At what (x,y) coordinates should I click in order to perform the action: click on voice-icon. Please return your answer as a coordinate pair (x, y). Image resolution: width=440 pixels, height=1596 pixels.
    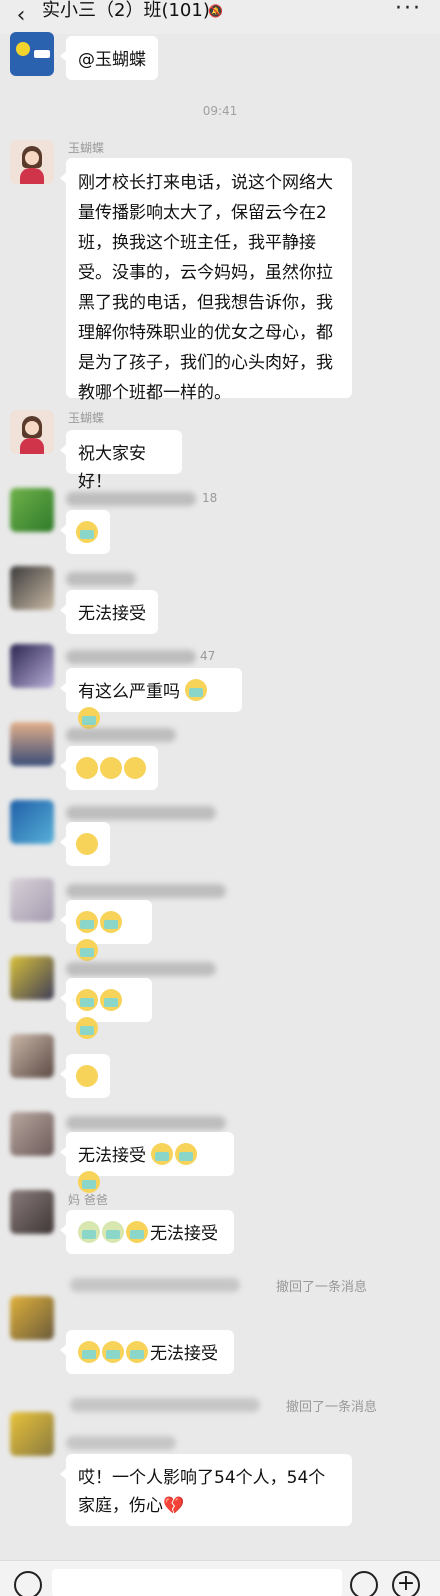
    Looking at the image, I should click on (28, 1583).